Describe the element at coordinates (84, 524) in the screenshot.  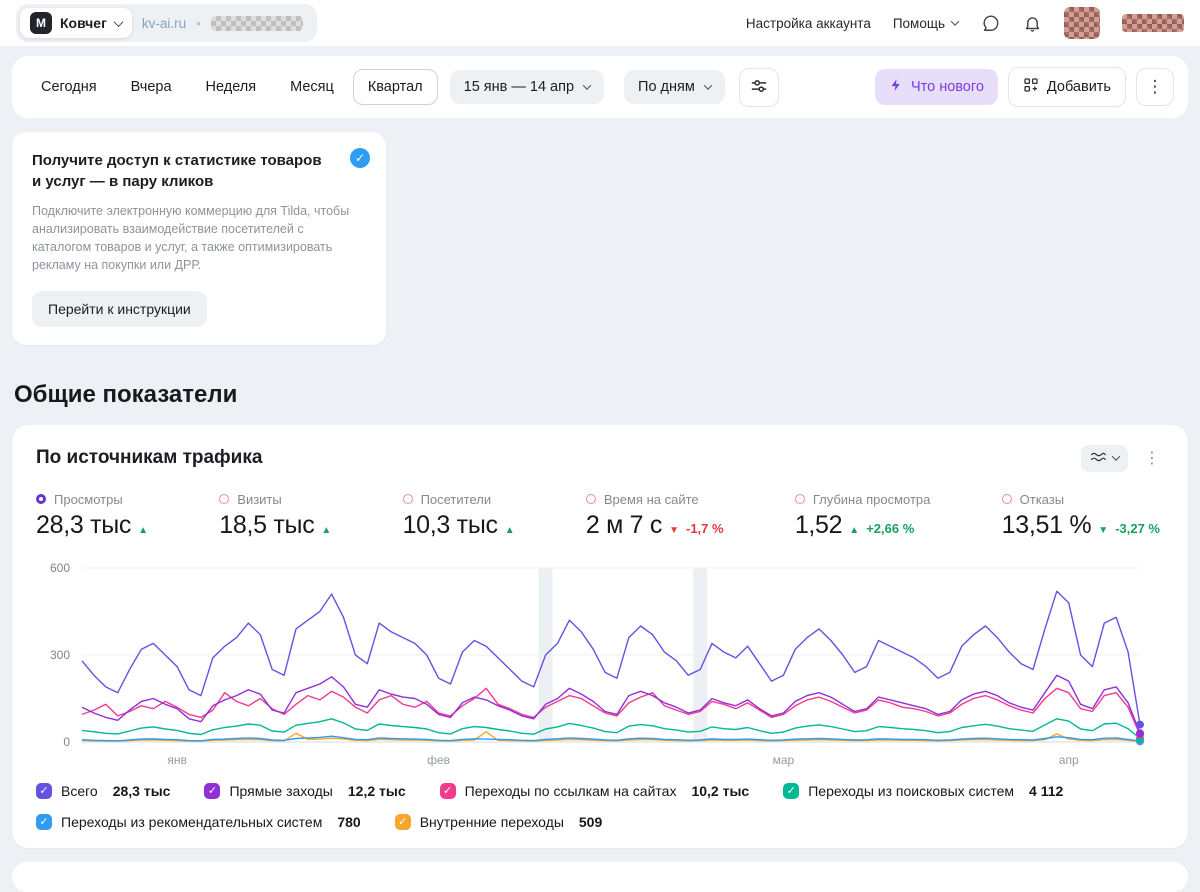
I see `metric-value: 28,3 тыс` at that location.